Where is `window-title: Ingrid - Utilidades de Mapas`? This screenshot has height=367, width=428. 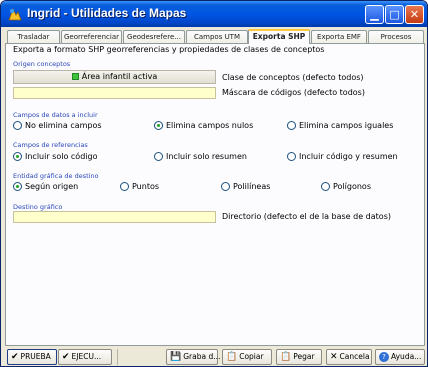 window-title: Ingrid - Utilidades de Mapas is located at coordinates (107, 13).